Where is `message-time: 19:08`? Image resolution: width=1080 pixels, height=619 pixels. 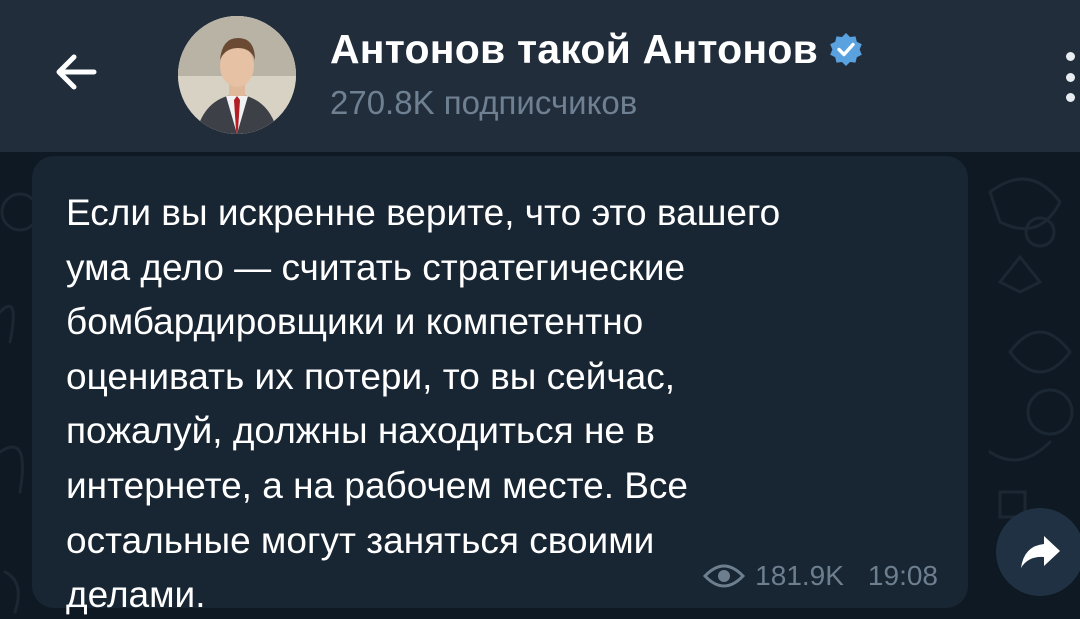 message-time: 19:08 is located at coordinates (902, 575).